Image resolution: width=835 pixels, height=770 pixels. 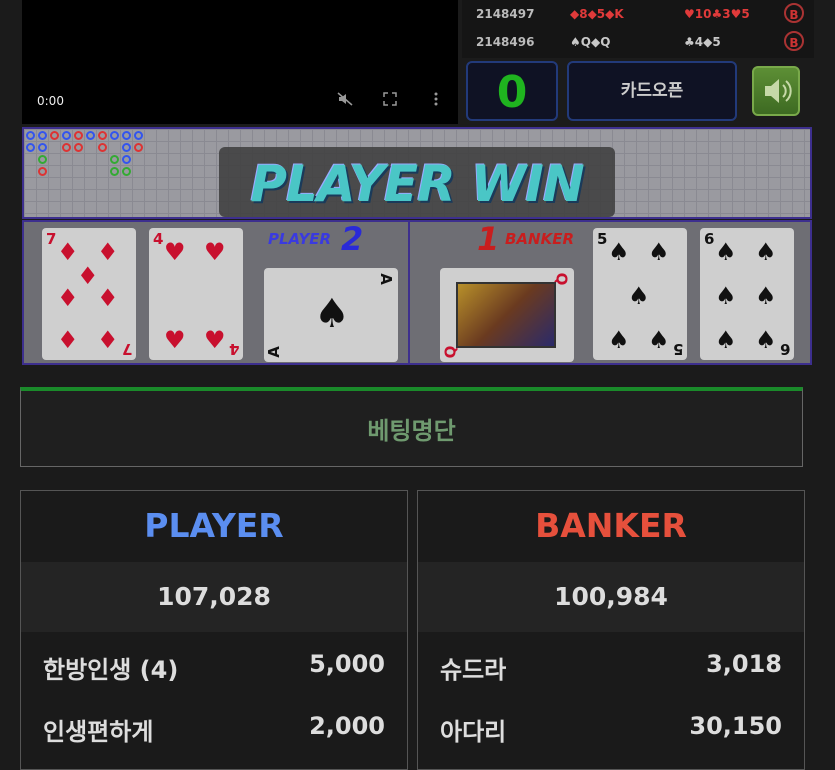 I want to click on result-banner-text: PLAYER WIN, so click(x=417, y=184).